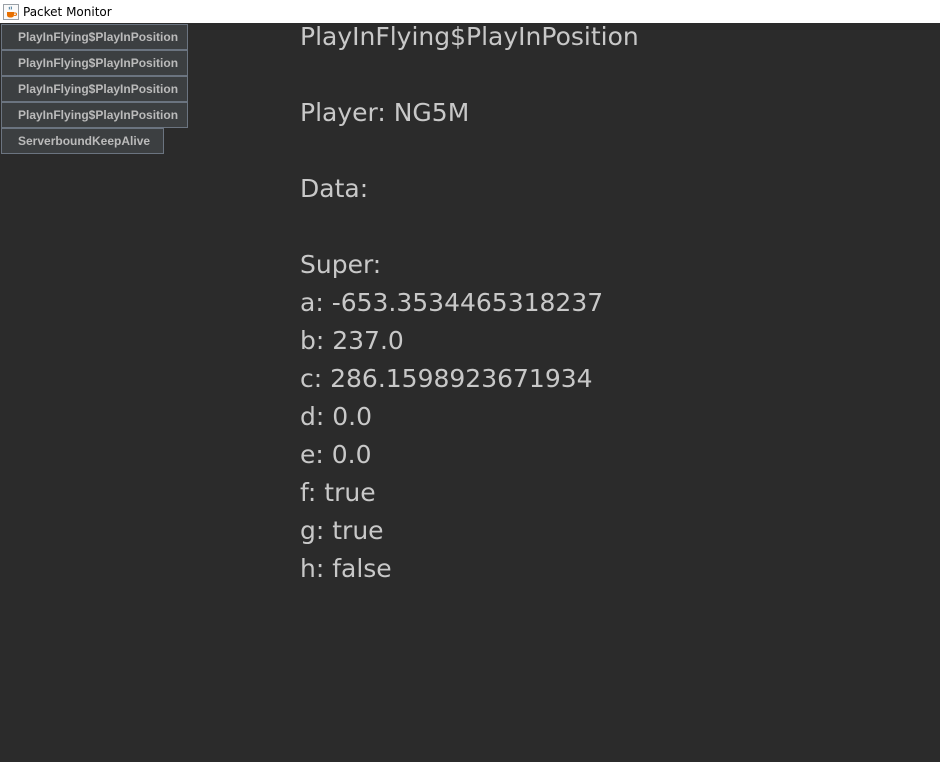  What do you see at coordinates (342, 530) in the screenshot?
I see `field-g: g: true` at bounding box center [342, 530].